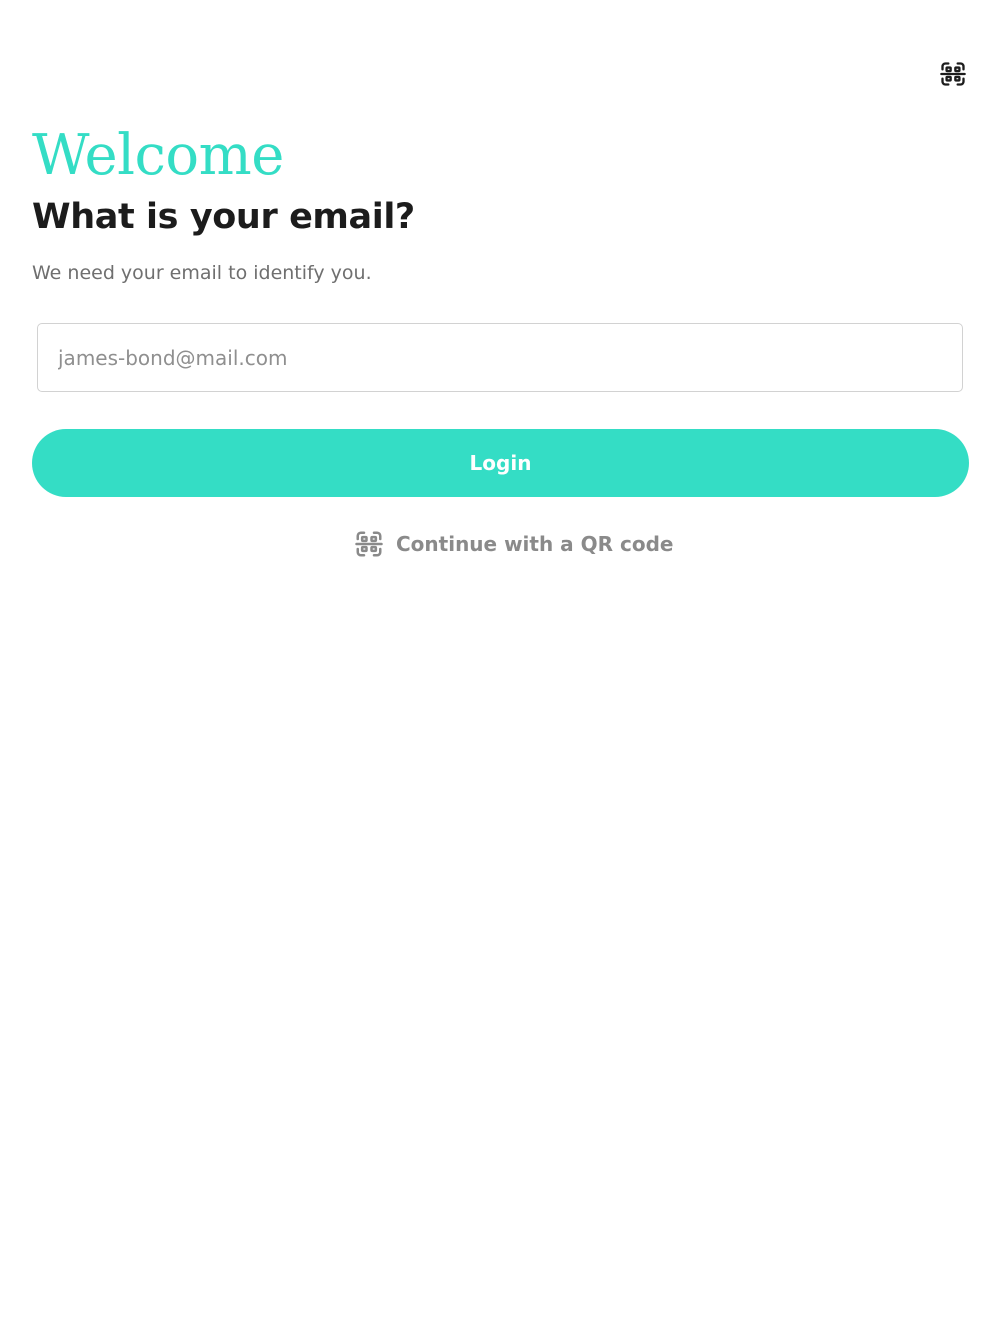  Describe the element at coordinates (500, 463) in the screenshot. I see `login-button: Login` at that location.